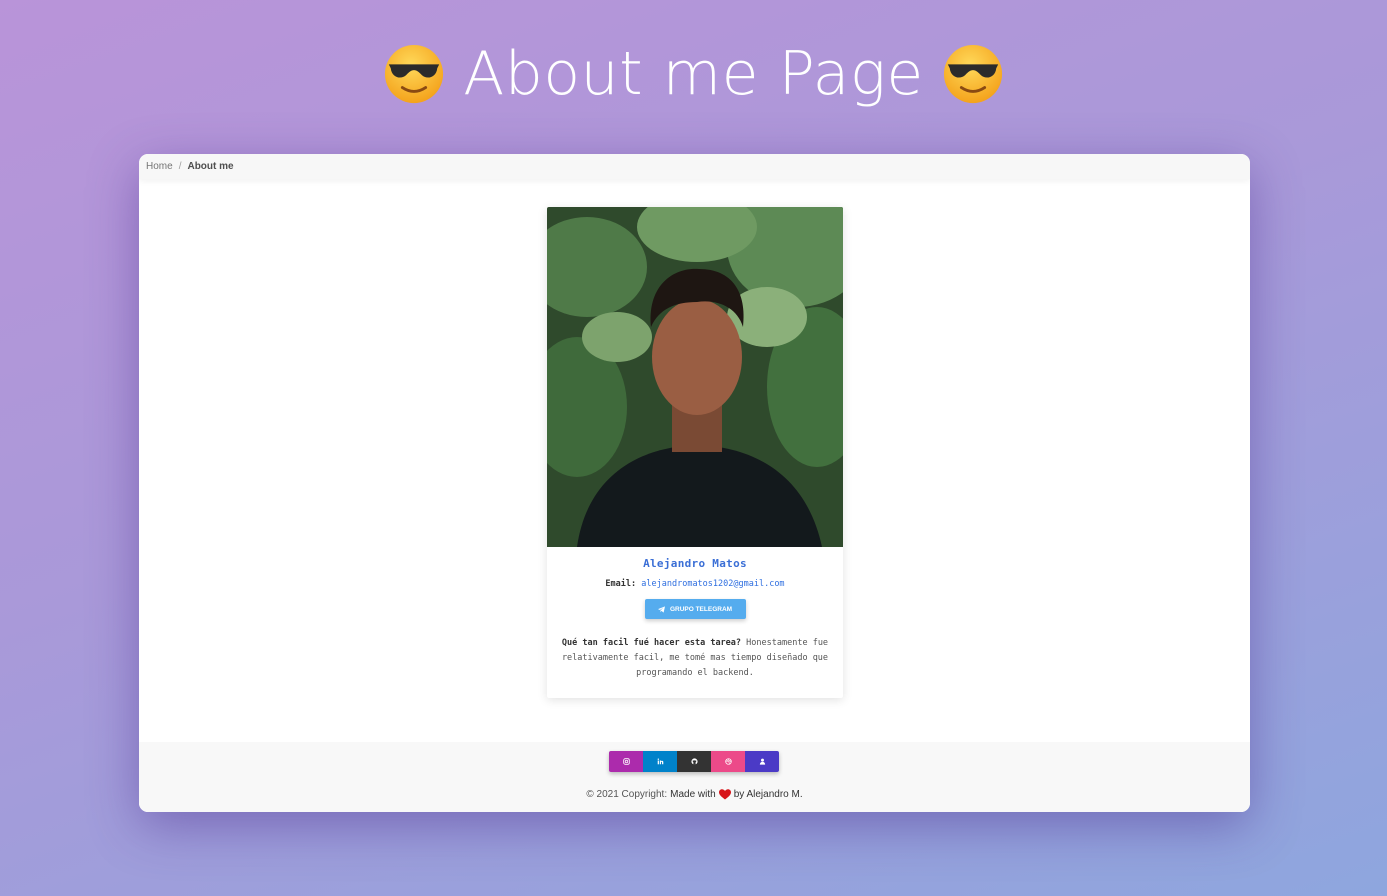 This screenshot has width=1387, height=896. Describe the element at coordinates (694, 166) in the screenshot. I see `breadcrumb: Home / About me` at that location.